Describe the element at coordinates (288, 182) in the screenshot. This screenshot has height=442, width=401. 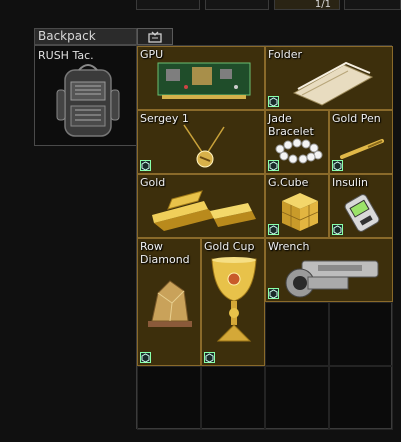
I see `item-name: G.Cube` at that location.